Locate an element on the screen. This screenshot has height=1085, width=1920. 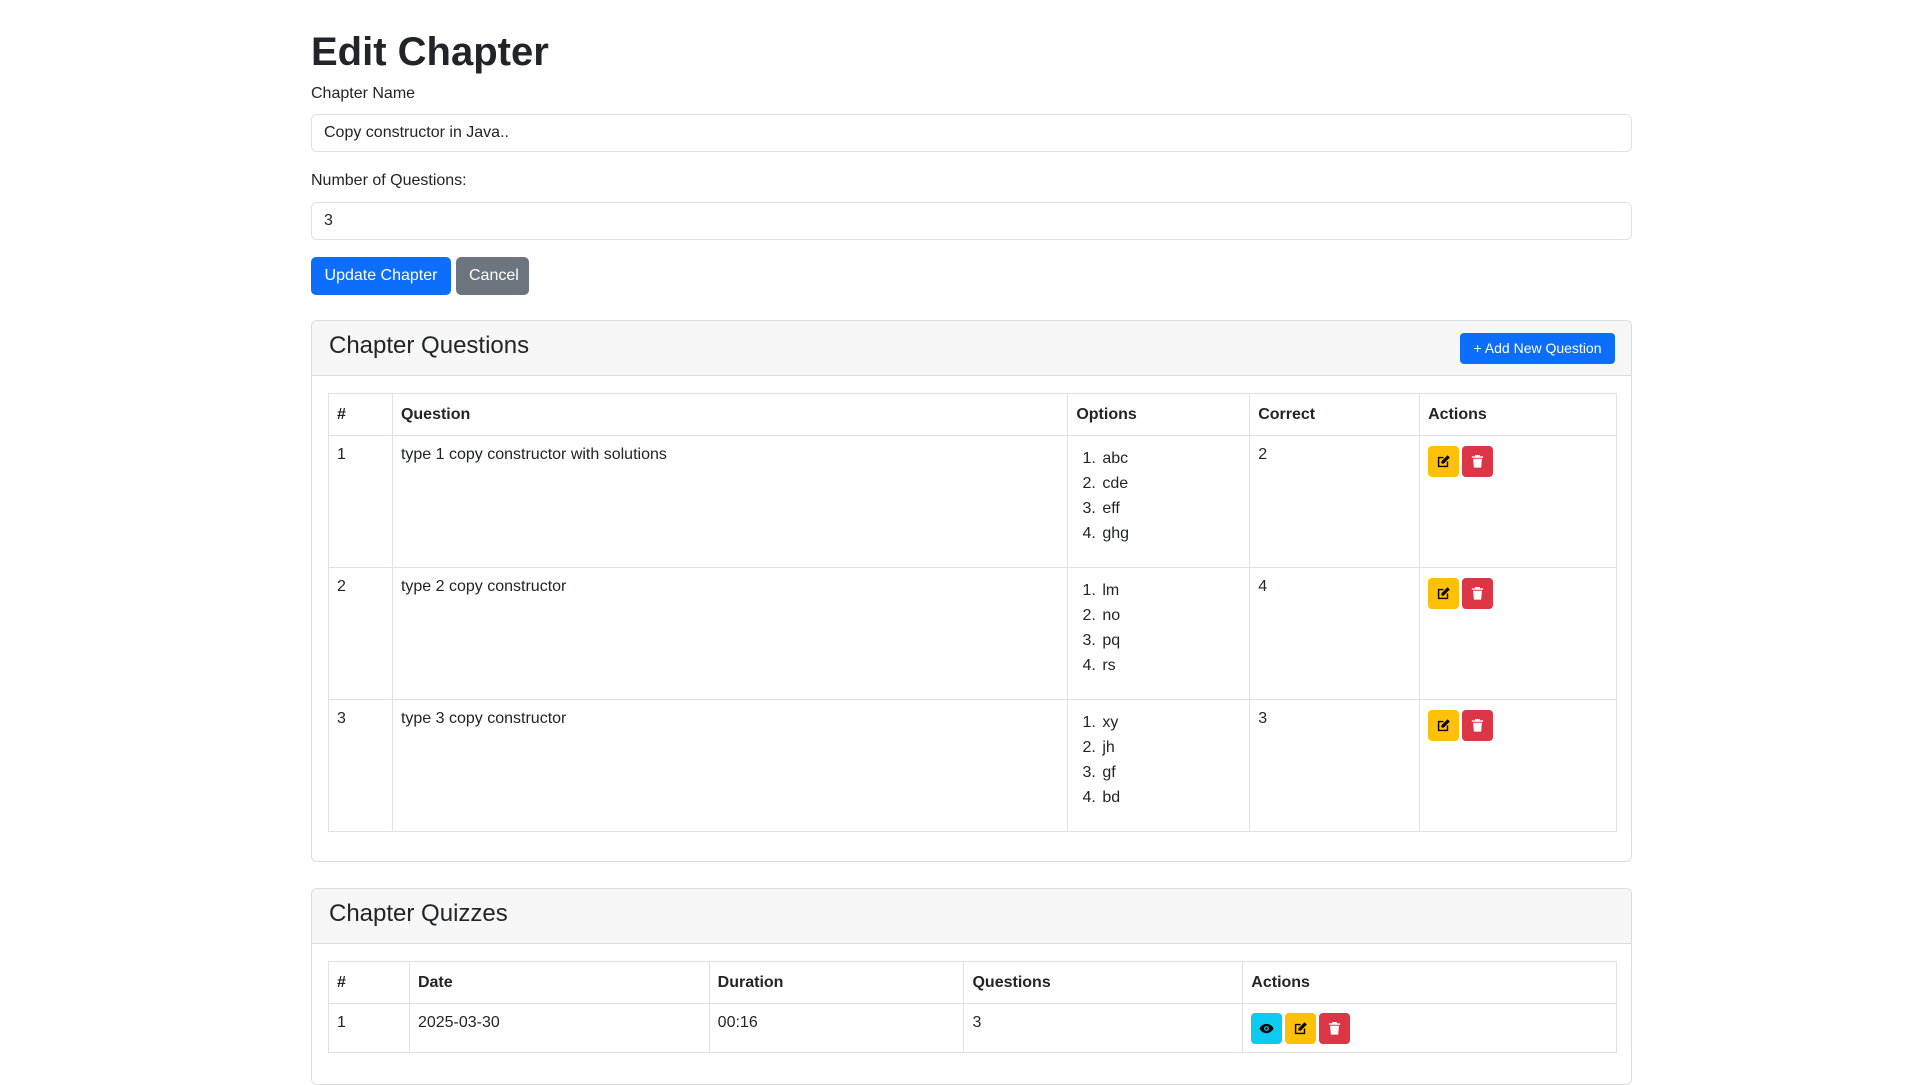
question-options: xy jh gf bd is located at coordinates (1159, 765).